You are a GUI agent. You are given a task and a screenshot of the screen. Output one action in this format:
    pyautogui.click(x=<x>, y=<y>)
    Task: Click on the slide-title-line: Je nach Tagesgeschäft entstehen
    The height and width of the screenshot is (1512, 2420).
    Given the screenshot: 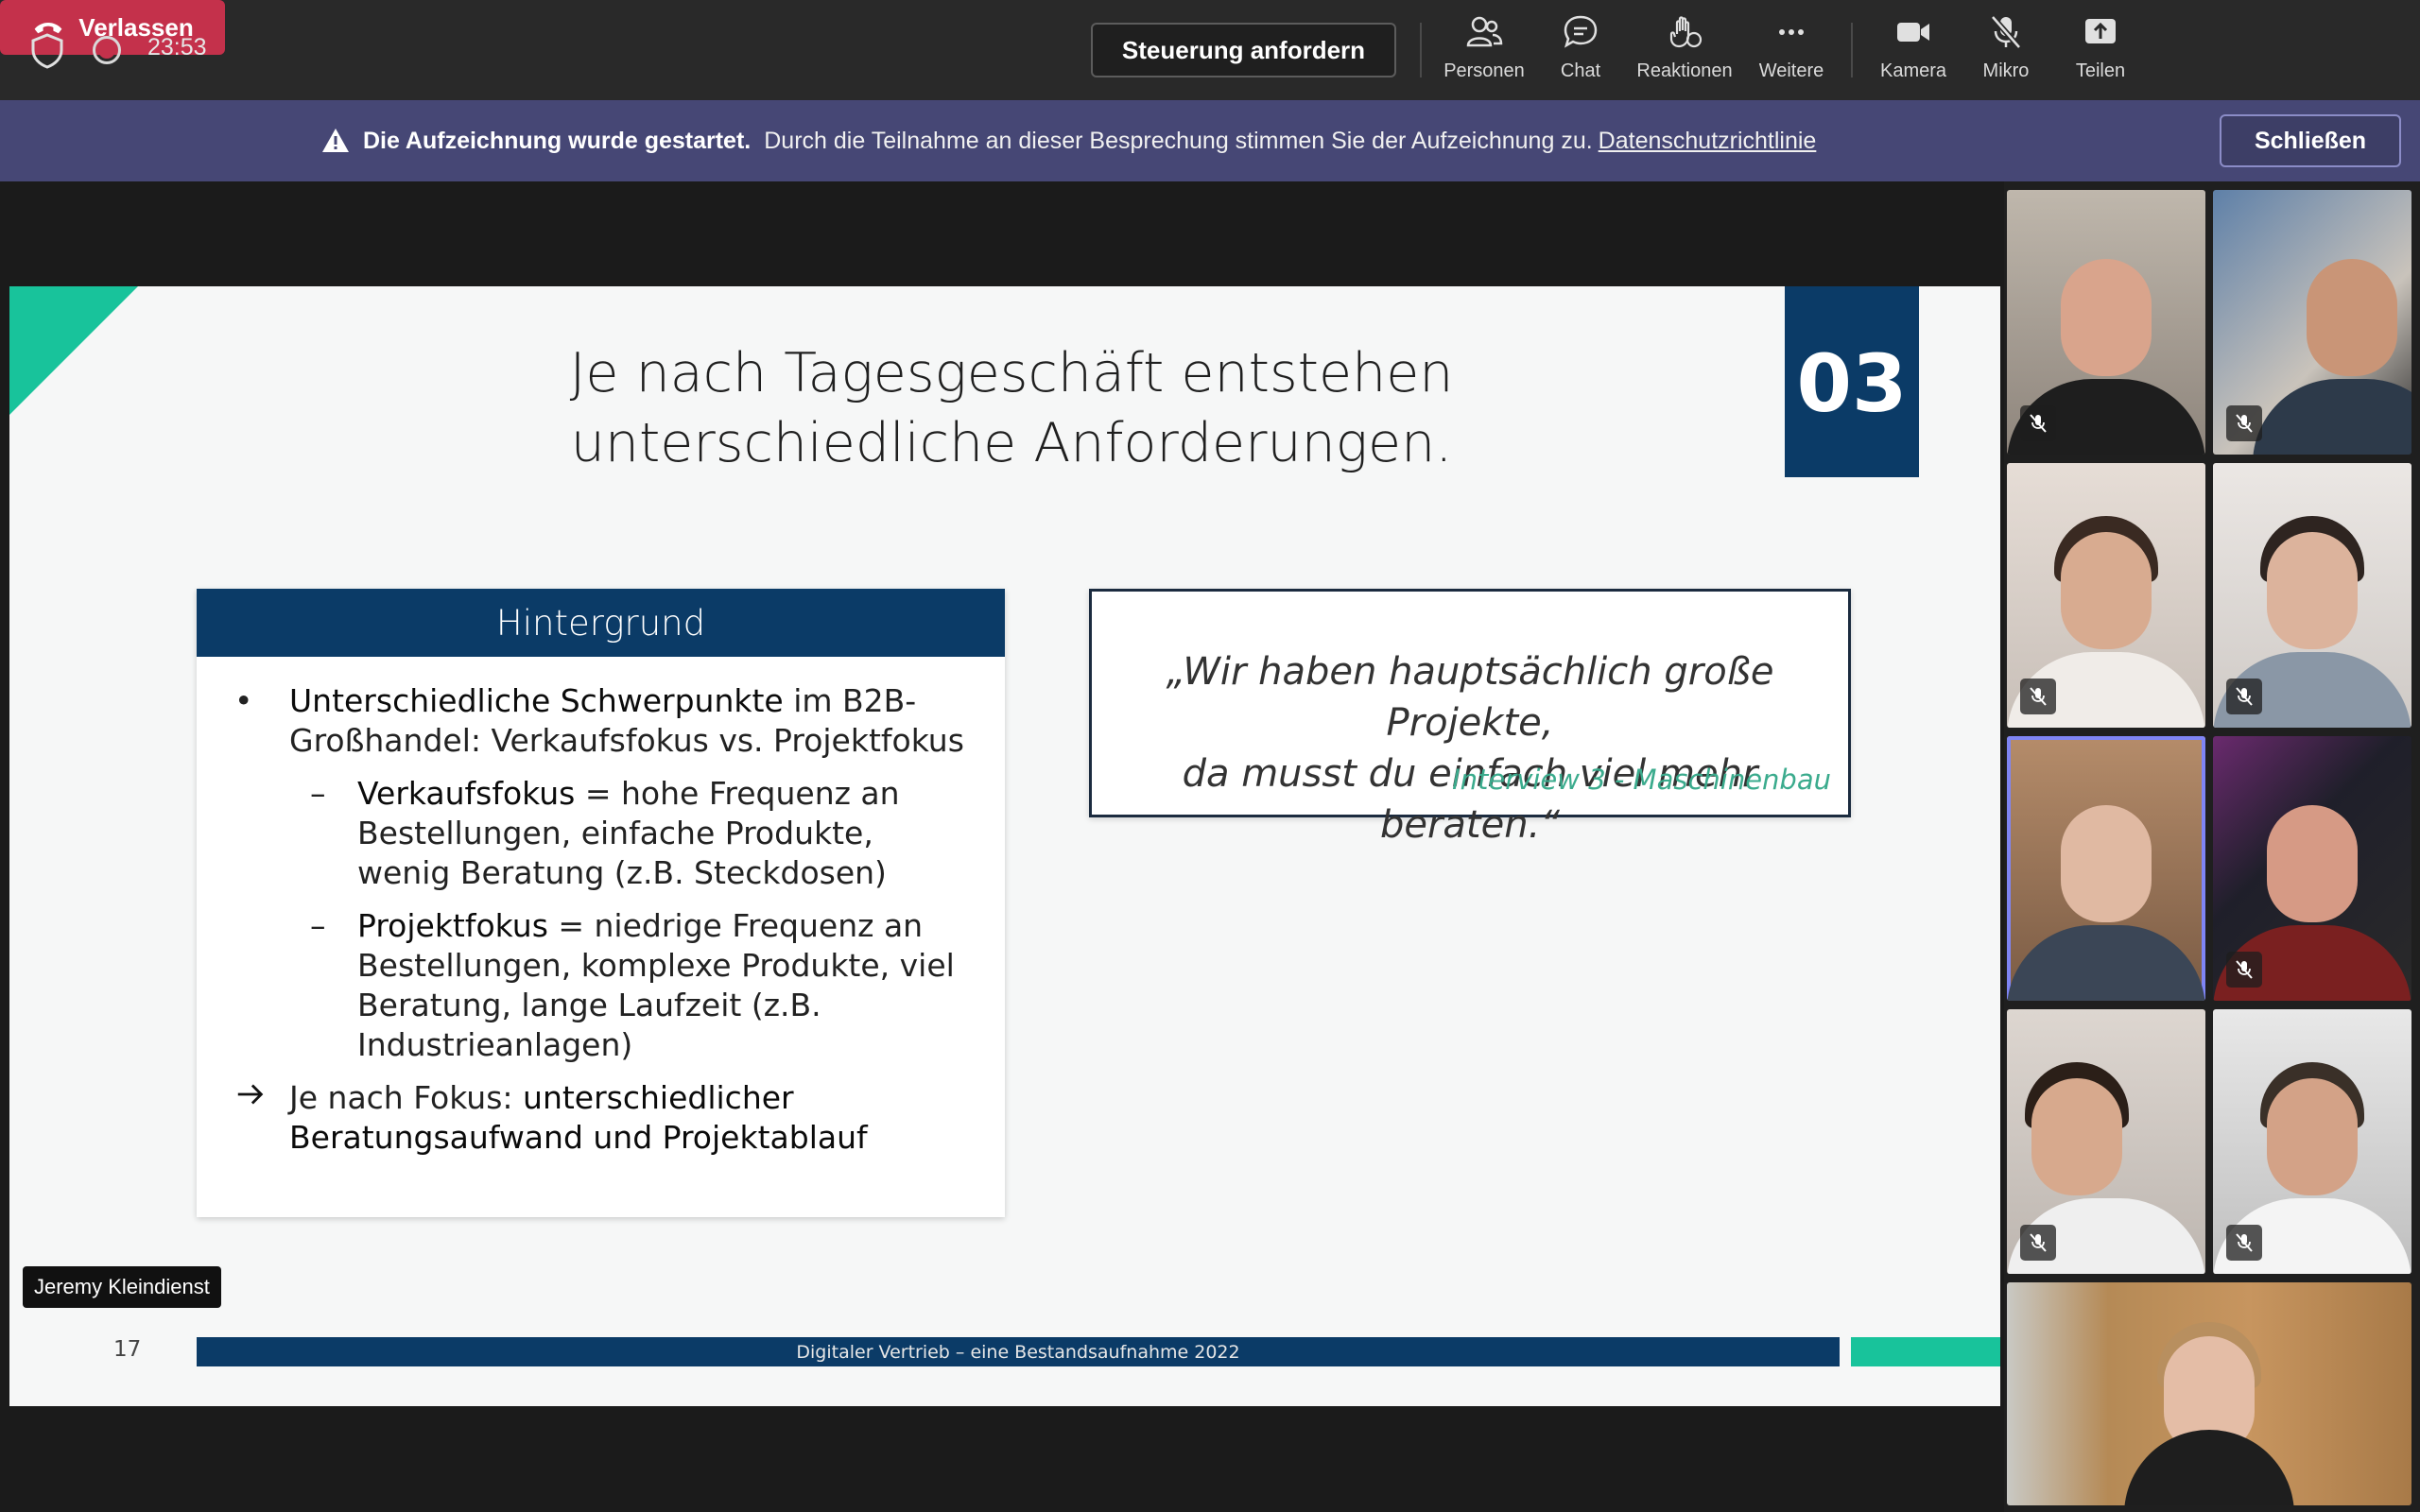 What is the action you would take?
    pyautogui.click(x=1012, y=373)
    